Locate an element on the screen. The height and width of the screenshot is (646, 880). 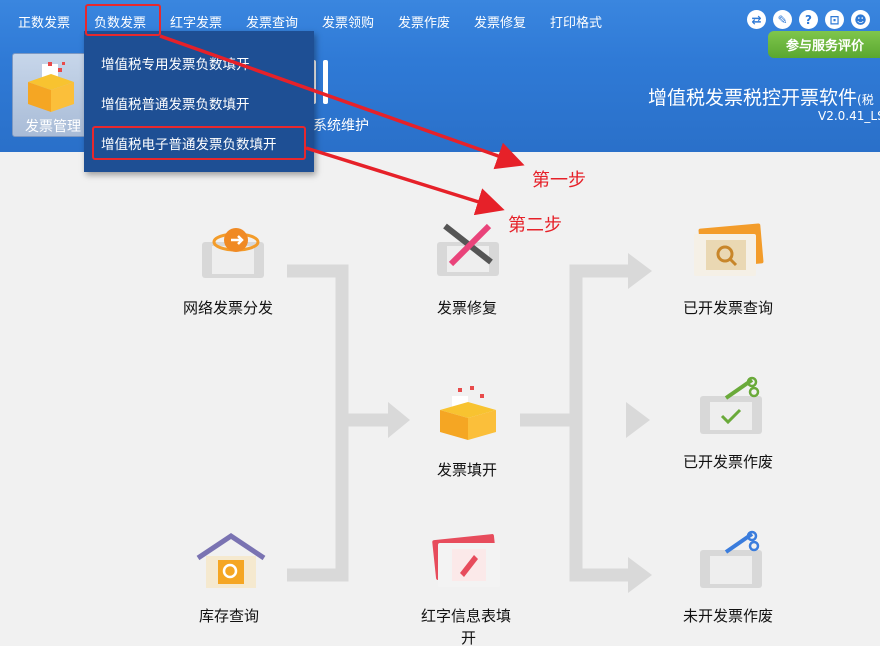
stock-query-icon is located at coordinates (231, 562).